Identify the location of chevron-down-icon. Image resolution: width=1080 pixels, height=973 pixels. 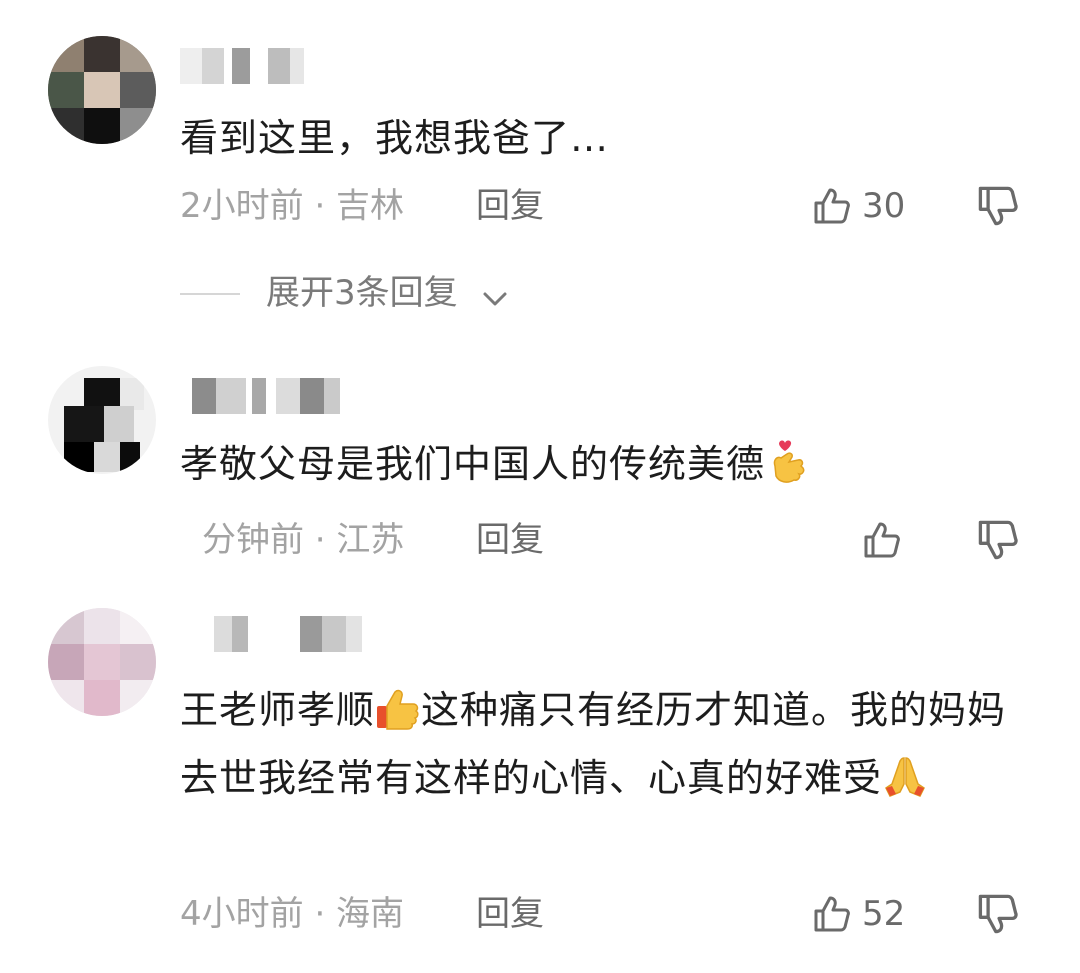
(495, 293).